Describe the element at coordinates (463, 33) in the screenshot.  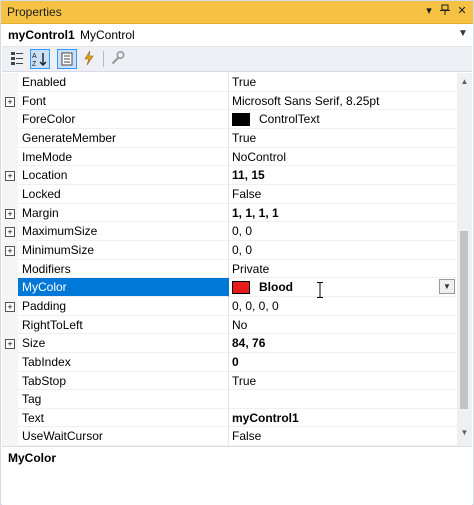
I see `chevron-down-icon: ▼` at that location.